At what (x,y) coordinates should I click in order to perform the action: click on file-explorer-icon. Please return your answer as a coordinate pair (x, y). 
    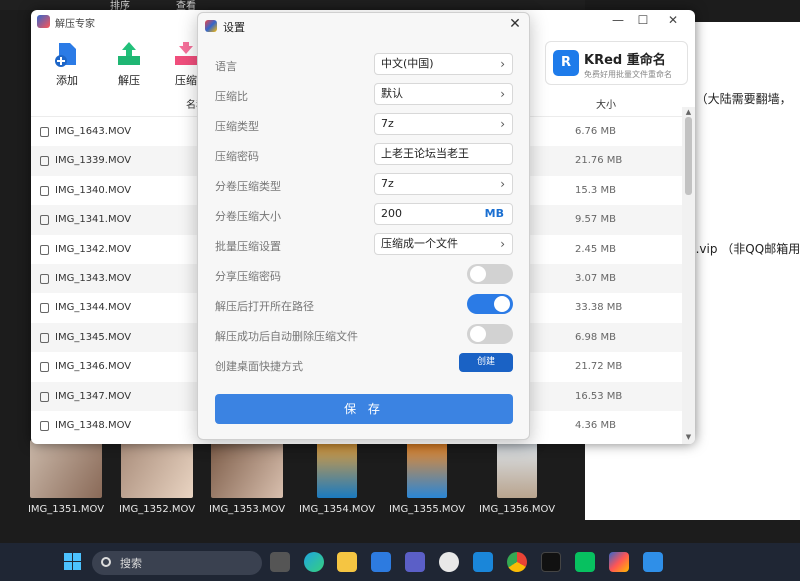
    Looking at the image, I should click on (347, 562).